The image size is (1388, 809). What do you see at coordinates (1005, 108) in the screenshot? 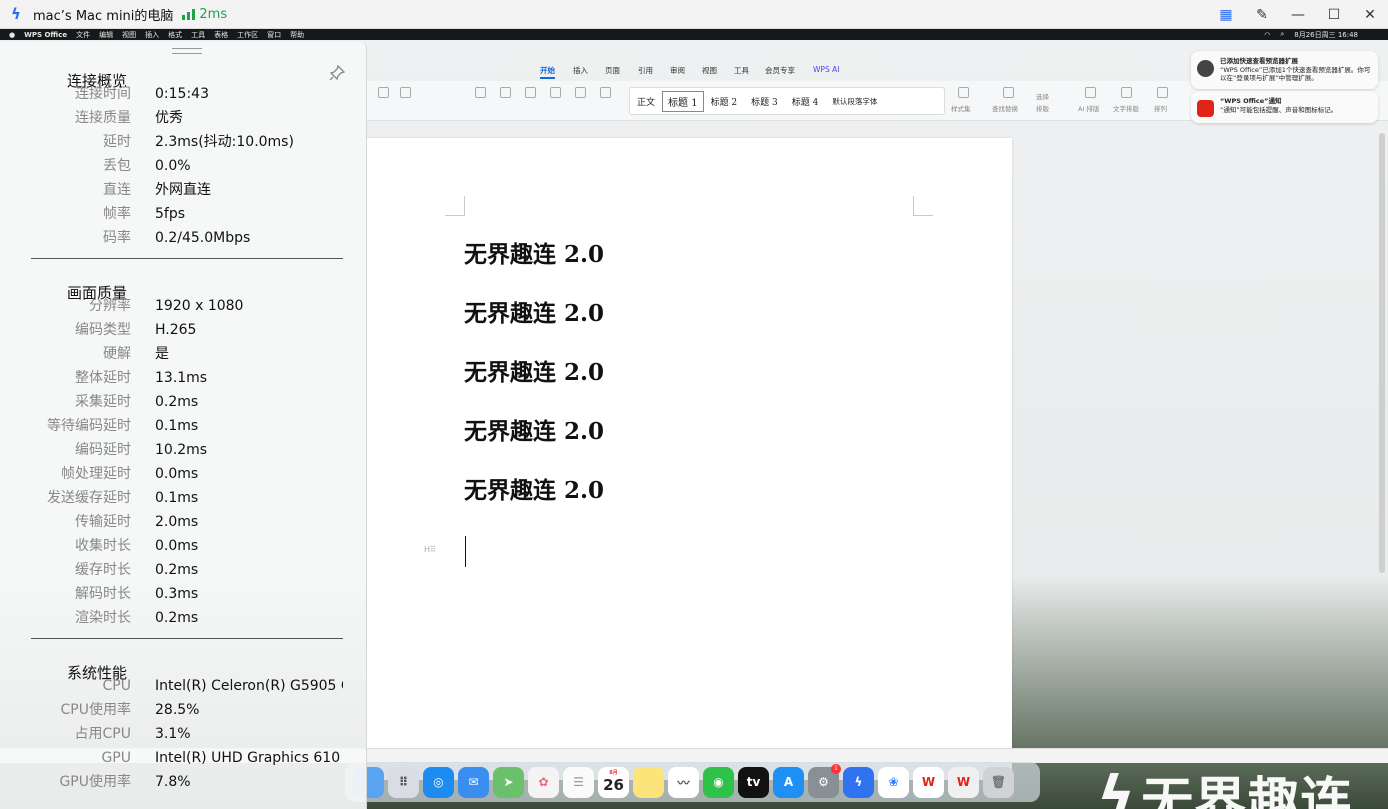
I see `find-replace-label: 查找替换` at bounding box center [1005, 108].